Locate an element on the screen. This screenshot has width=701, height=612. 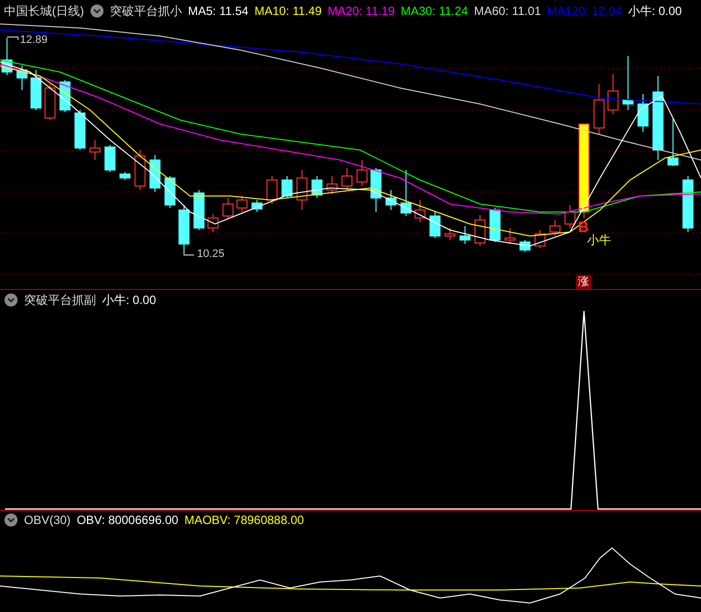
indicator-name: OBV(30) is located at coordinates (47, 520).